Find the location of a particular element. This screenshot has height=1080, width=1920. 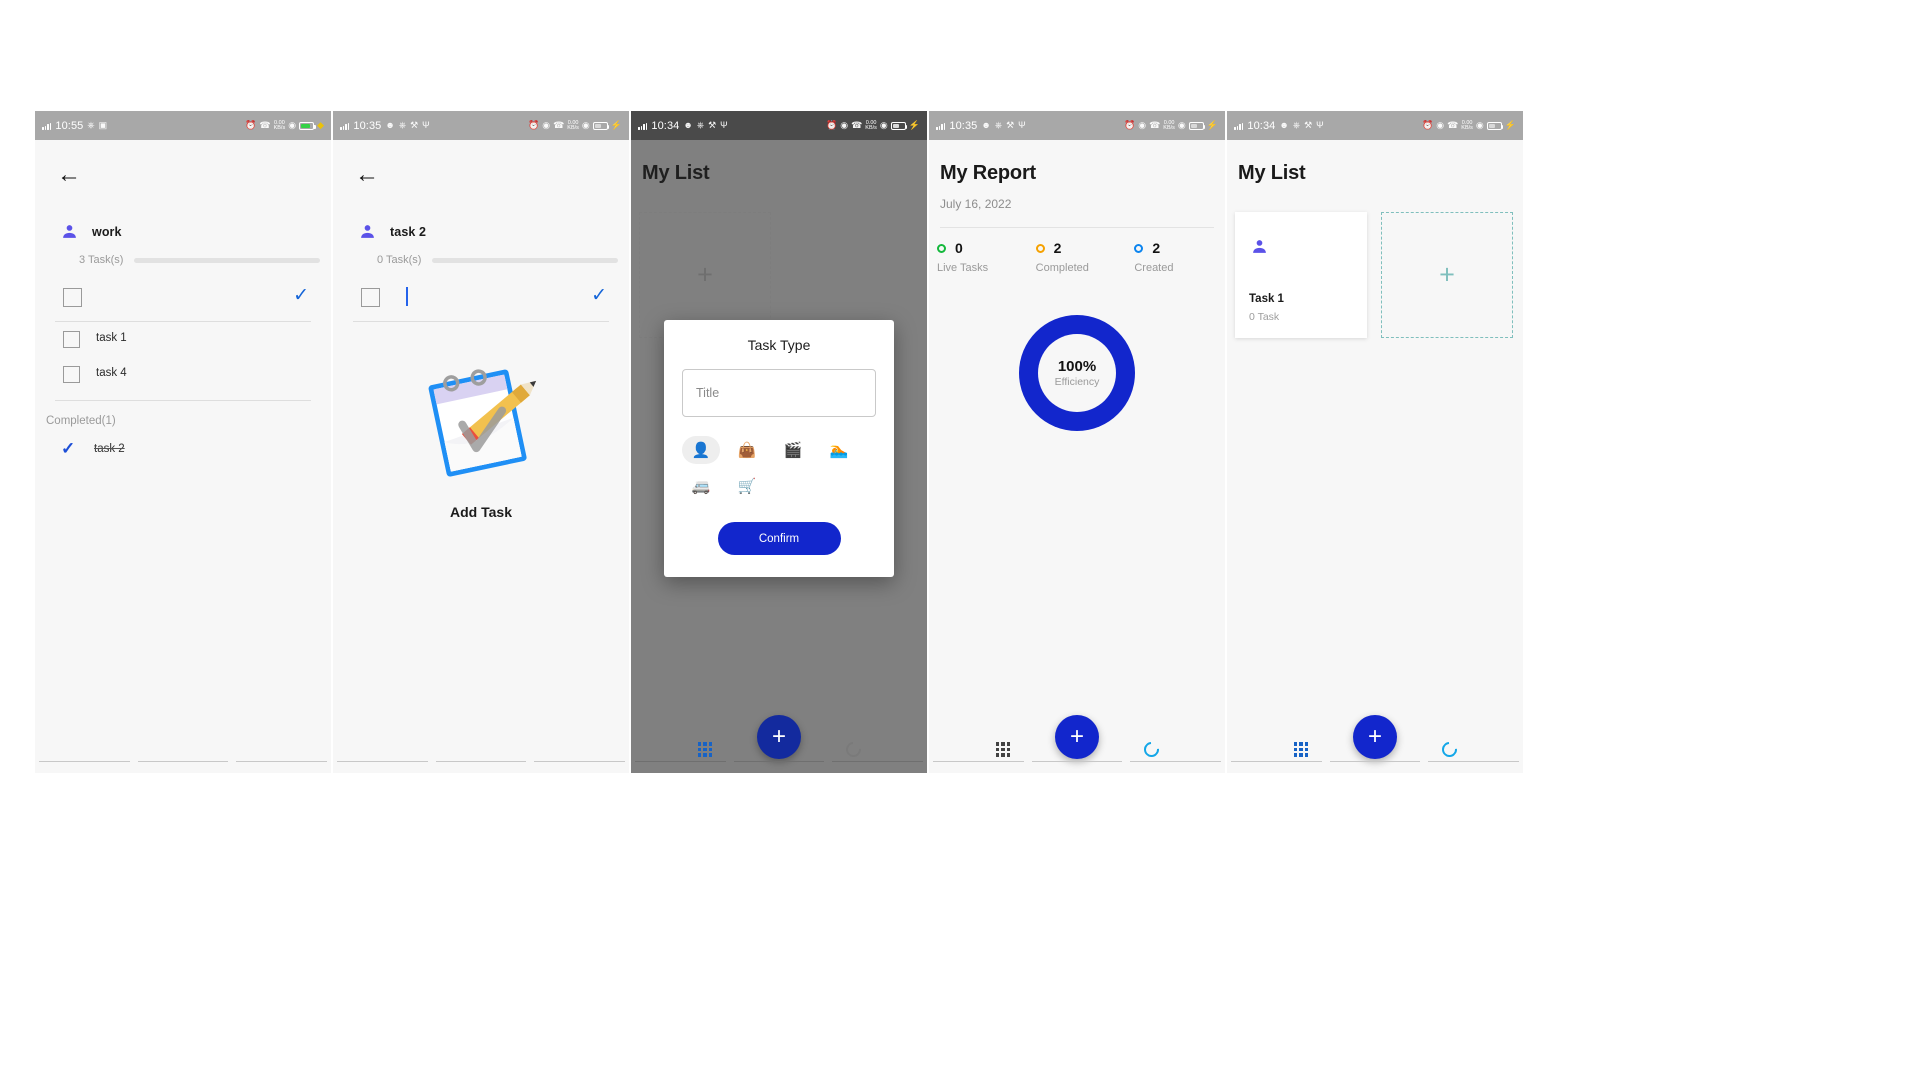

task-type-swimmer: 🏊 is located at coordinates (839, 450).